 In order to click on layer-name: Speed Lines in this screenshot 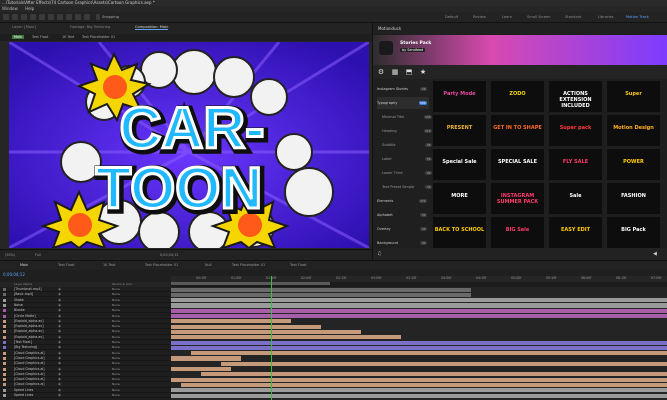, I will do `click(23, 395)`.